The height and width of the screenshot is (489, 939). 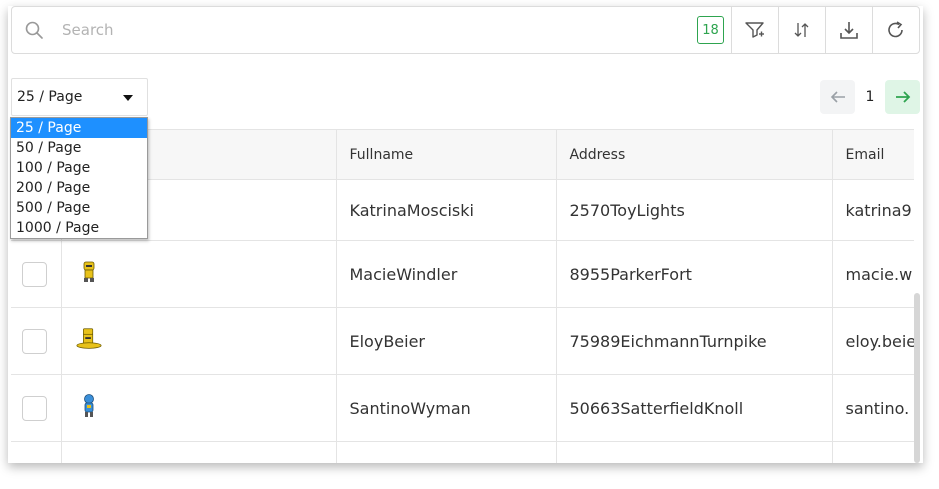 I want to click on download-icon, so click(x=849, y=30).